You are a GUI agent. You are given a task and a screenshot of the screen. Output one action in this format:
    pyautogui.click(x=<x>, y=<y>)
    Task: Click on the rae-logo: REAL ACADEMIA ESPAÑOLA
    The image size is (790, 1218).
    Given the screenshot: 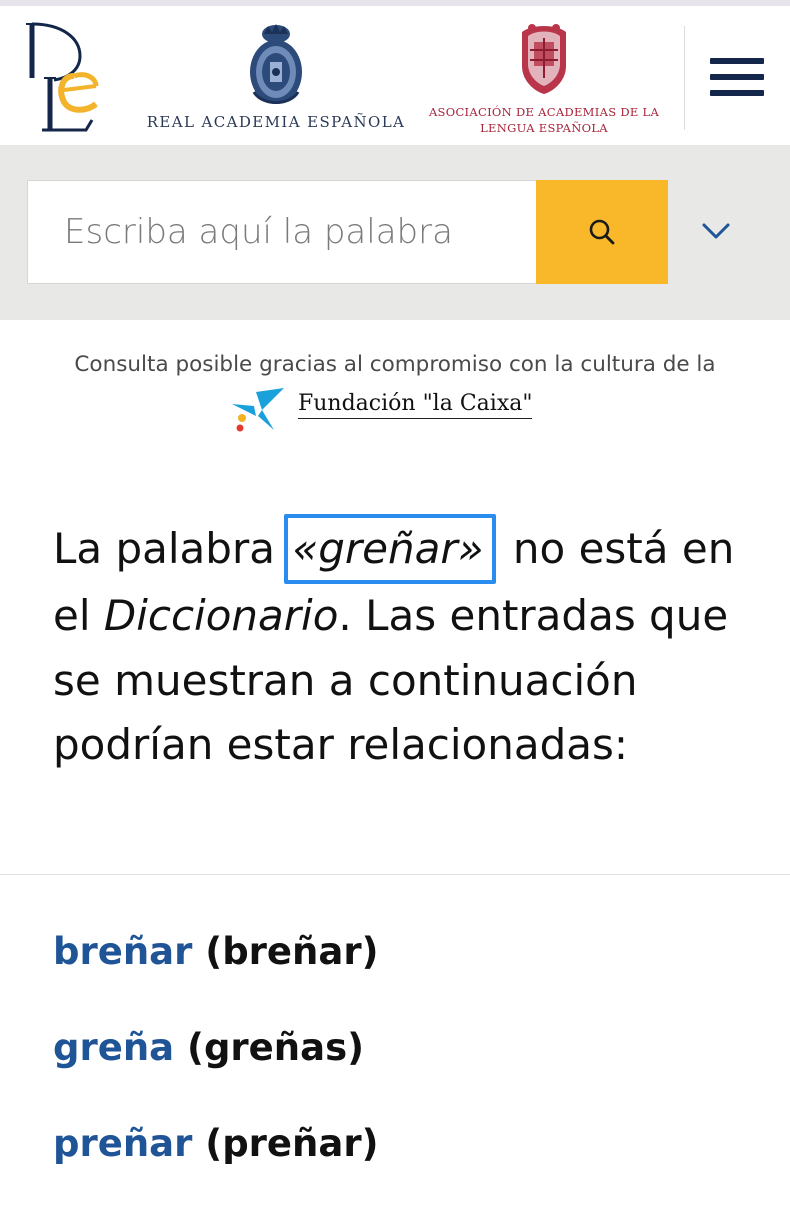 What is the action you would take?
    pyautogui.click(x=276, y=80)
    